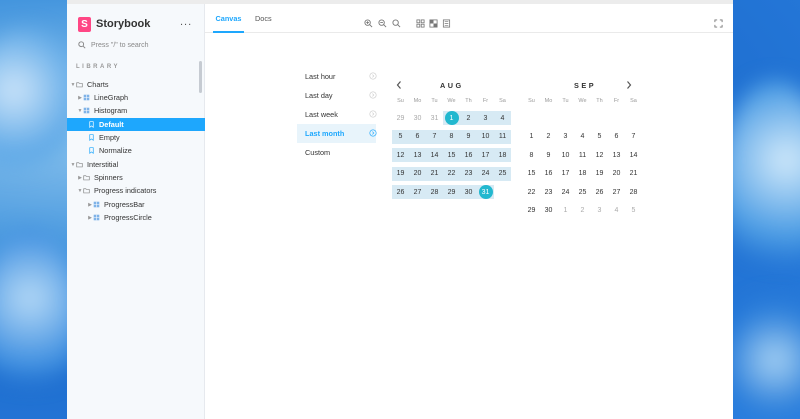 This screenshot has height=419, width=800. I want to click on preset-last-hour: Last hour, so click(337, 76).